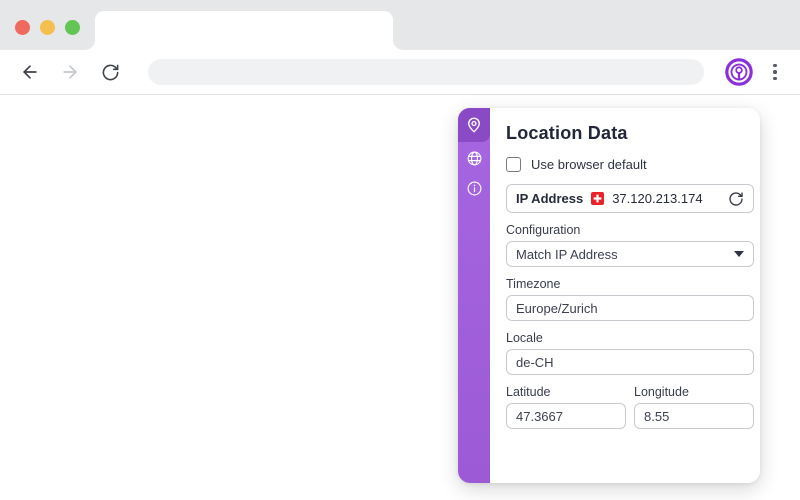  I want to click on reload-icon, so click(110, 72).